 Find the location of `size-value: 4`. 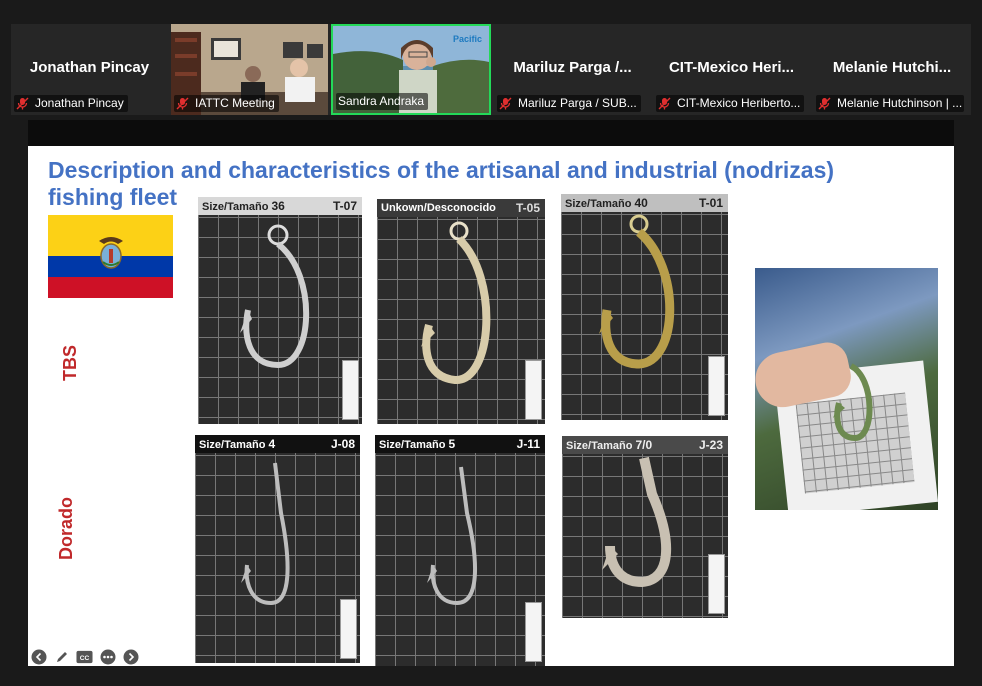

size-value: 4 is located at coordinates (272, 444).